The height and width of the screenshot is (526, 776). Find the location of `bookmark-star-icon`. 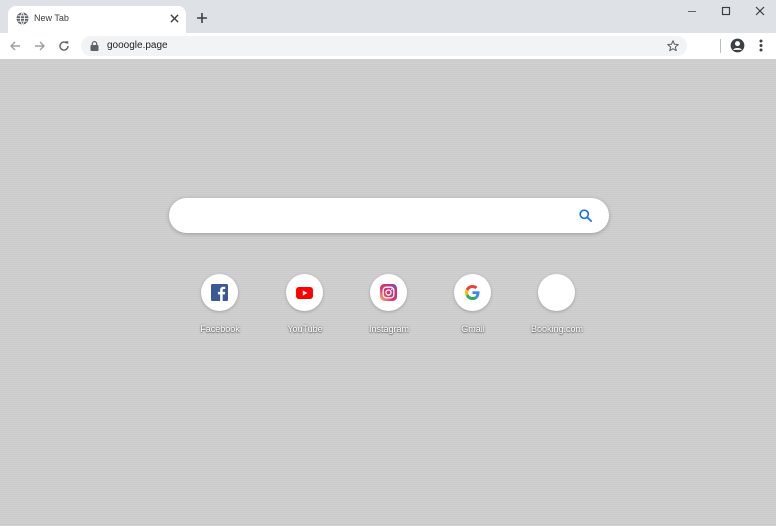

bookmark-star-icon is located at coordinates (673, 46).